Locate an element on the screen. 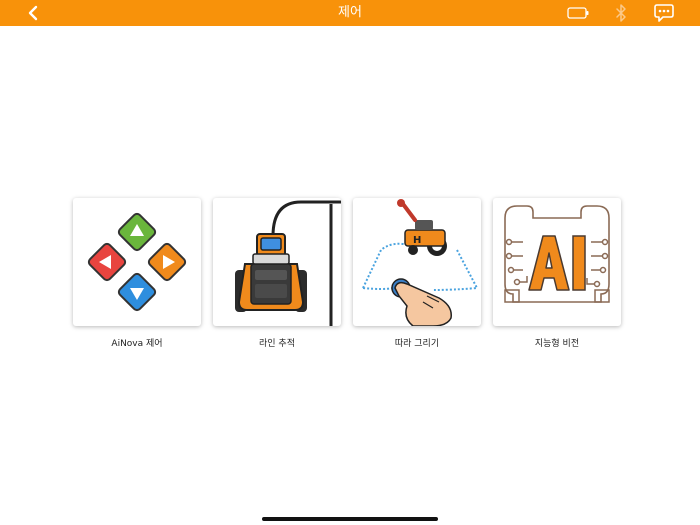 This screenshot has height=525, width=700. top-bar: 제어 is located at coordinates (350, 13).